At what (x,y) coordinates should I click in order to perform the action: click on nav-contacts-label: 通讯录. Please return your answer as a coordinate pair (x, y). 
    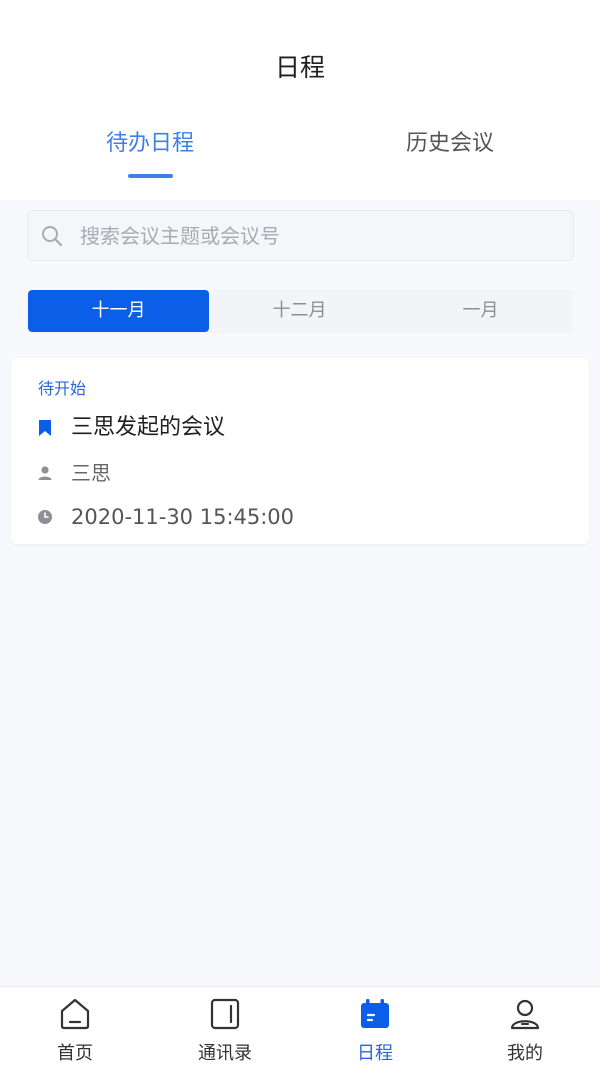
    Looking at the image, I should click on (225, 1053).